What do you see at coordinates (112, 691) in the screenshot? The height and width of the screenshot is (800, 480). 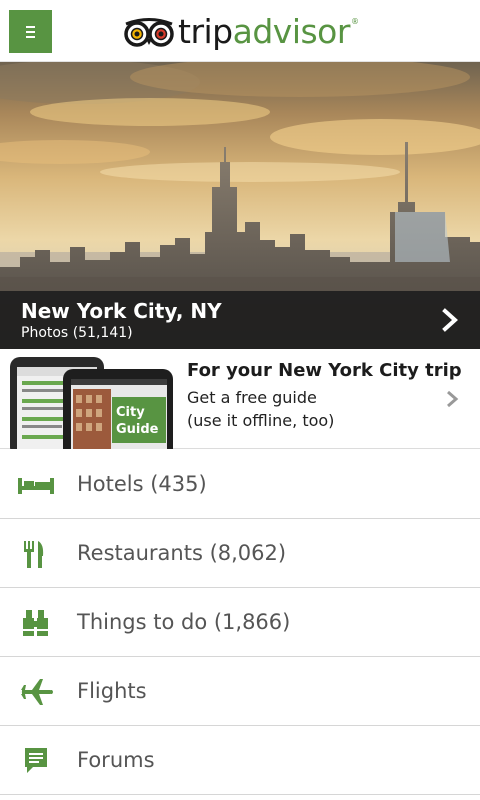 I see `list-item-label: Flights` at bounding box center [112, 691].